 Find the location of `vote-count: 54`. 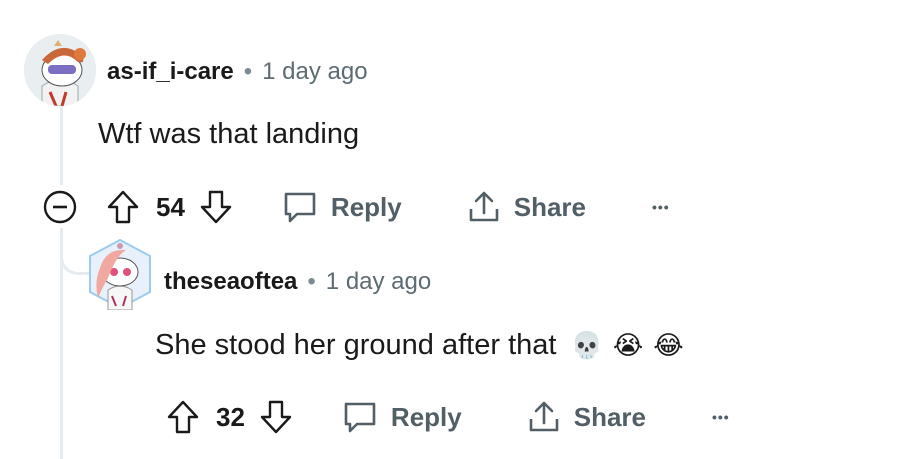

vote-count: 54 is located at coordinates (170, 206).